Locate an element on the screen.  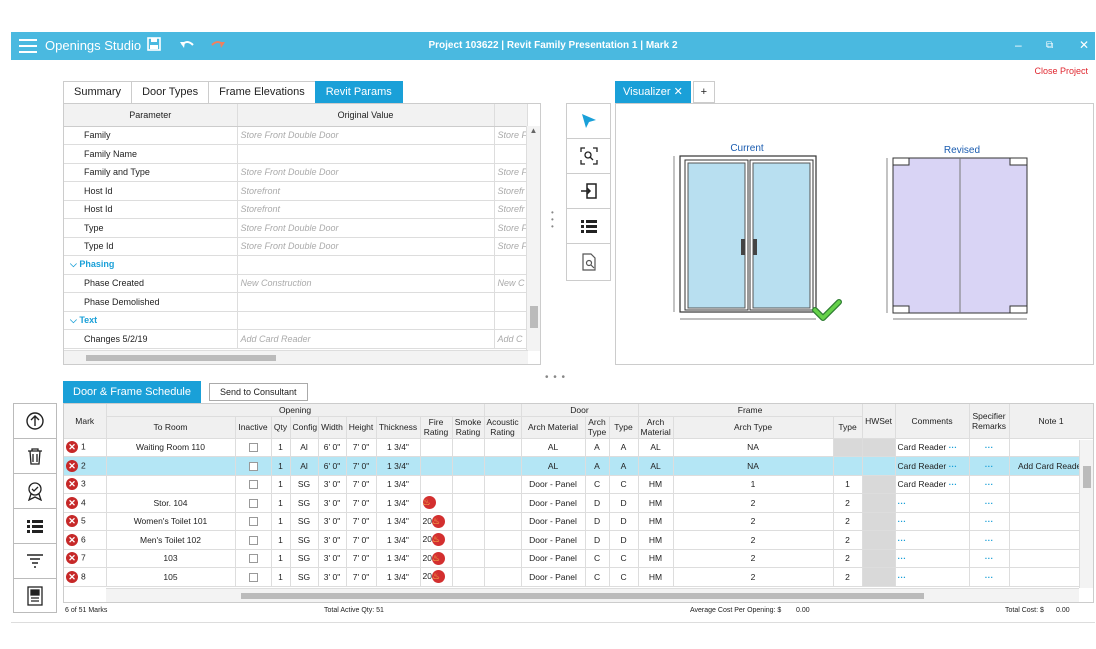
param-row: Phase Demolished is located at coordinates (296, 302).